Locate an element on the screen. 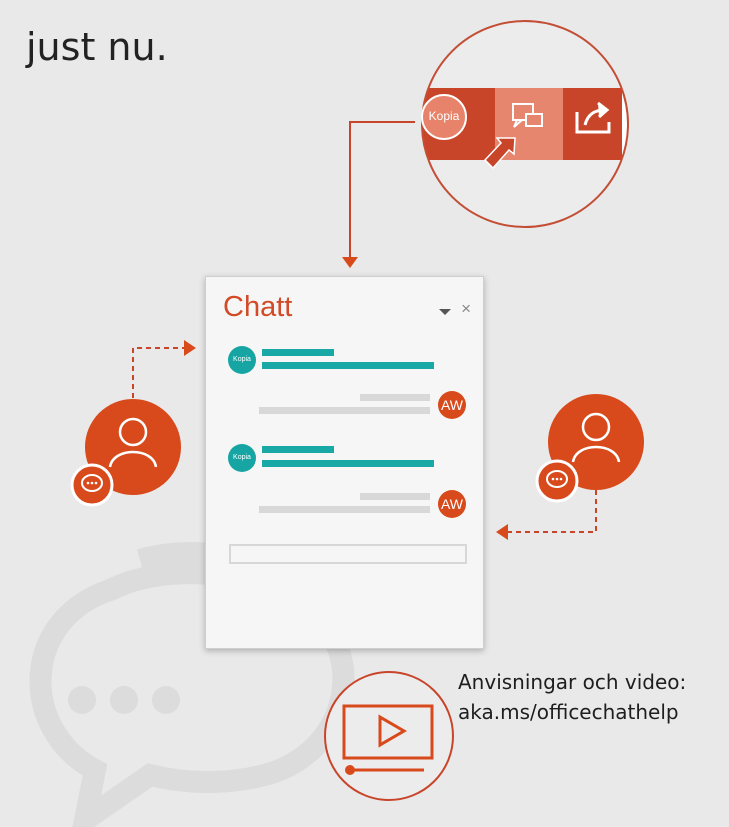  connector-arrowhead is located at coordinates (350, 262).